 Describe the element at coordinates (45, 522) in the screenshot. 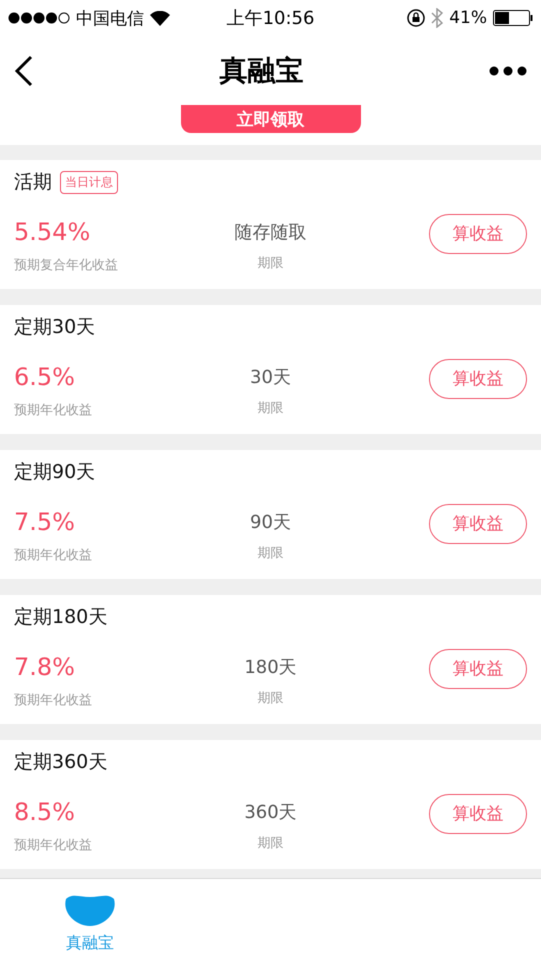

I see `rate-value: 7.5%` at that location.